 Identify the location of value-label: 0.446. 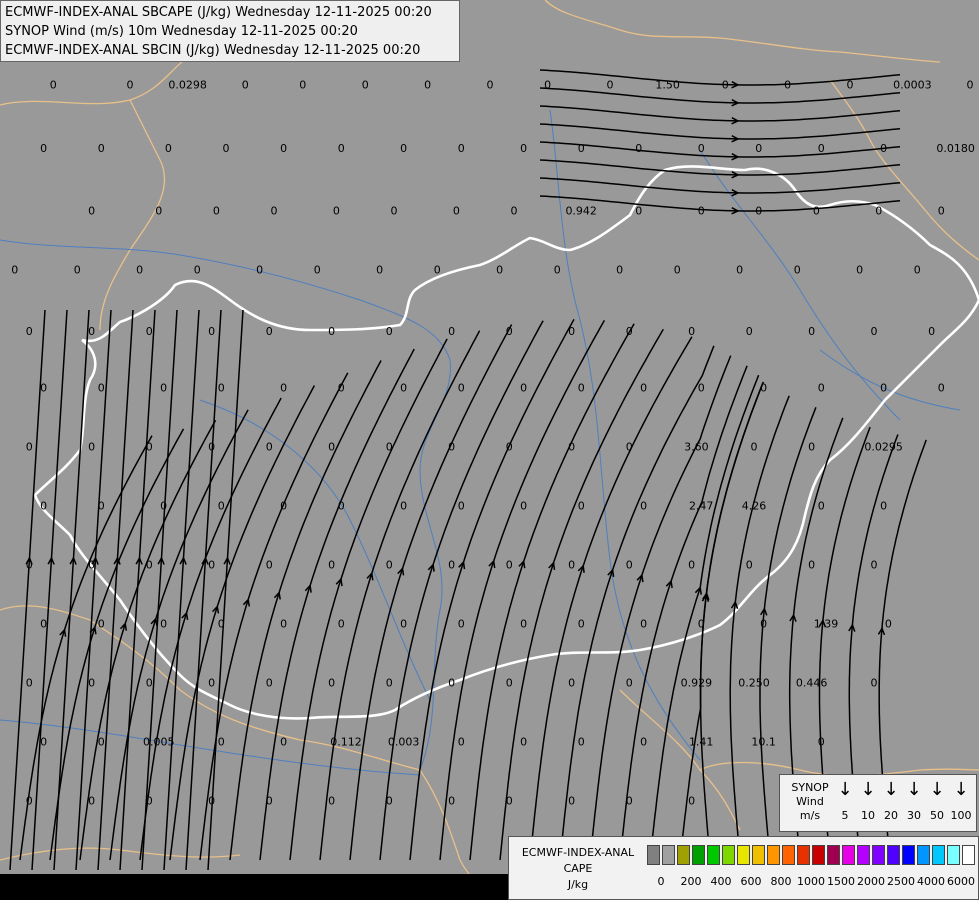
(812, 683).